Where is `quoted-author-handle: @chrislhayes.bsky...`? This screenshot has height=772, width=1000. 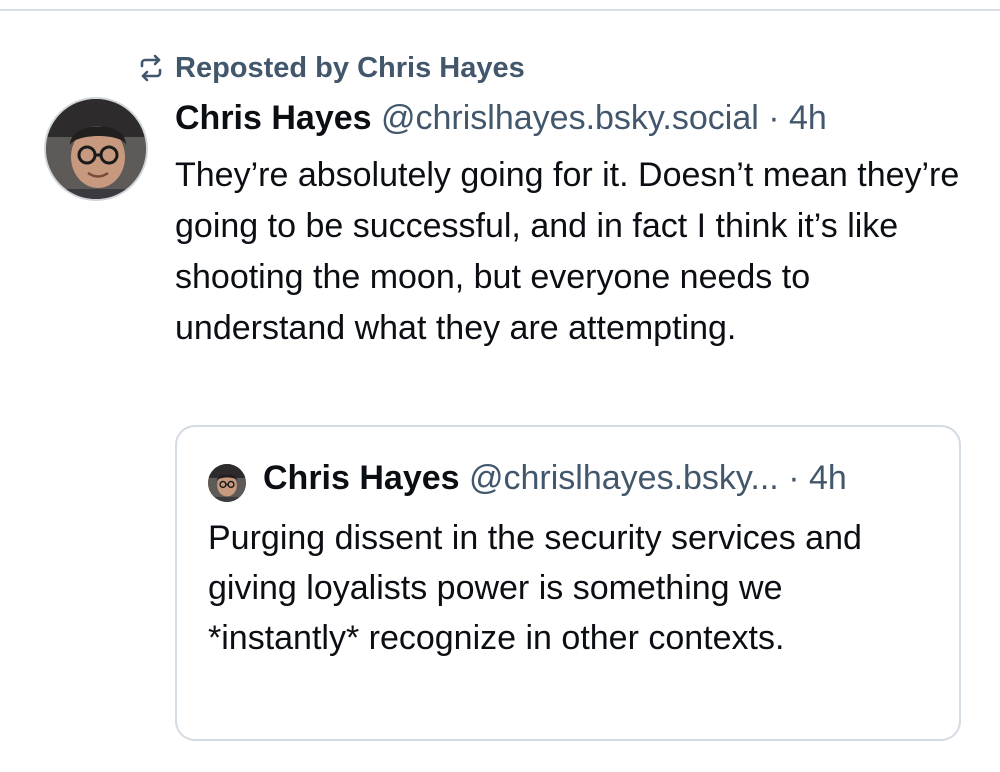 quoted-author-handle: @chrislhayes.bsky... is located at coordinates (624, 478).